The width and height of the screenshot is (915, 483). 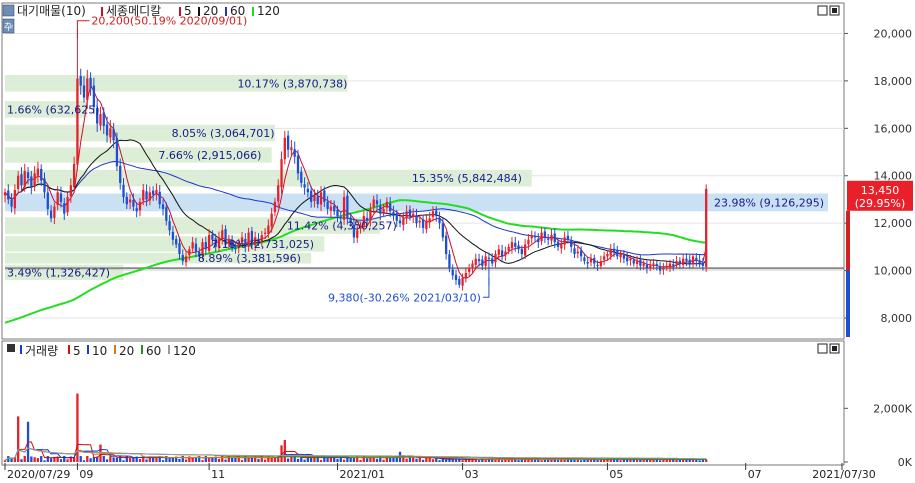 I want to click on volume-legend-ma-label: 120, so click(x=184, y=351).